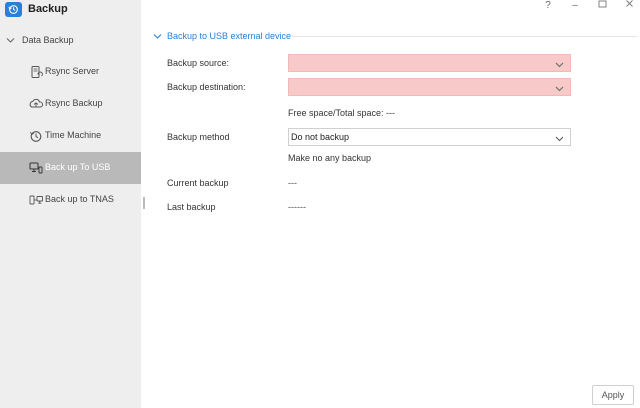 The width and height of the screenshot is (640, 408). I want to click on sidebar-item-label: Time Machine, so click(73, 135).